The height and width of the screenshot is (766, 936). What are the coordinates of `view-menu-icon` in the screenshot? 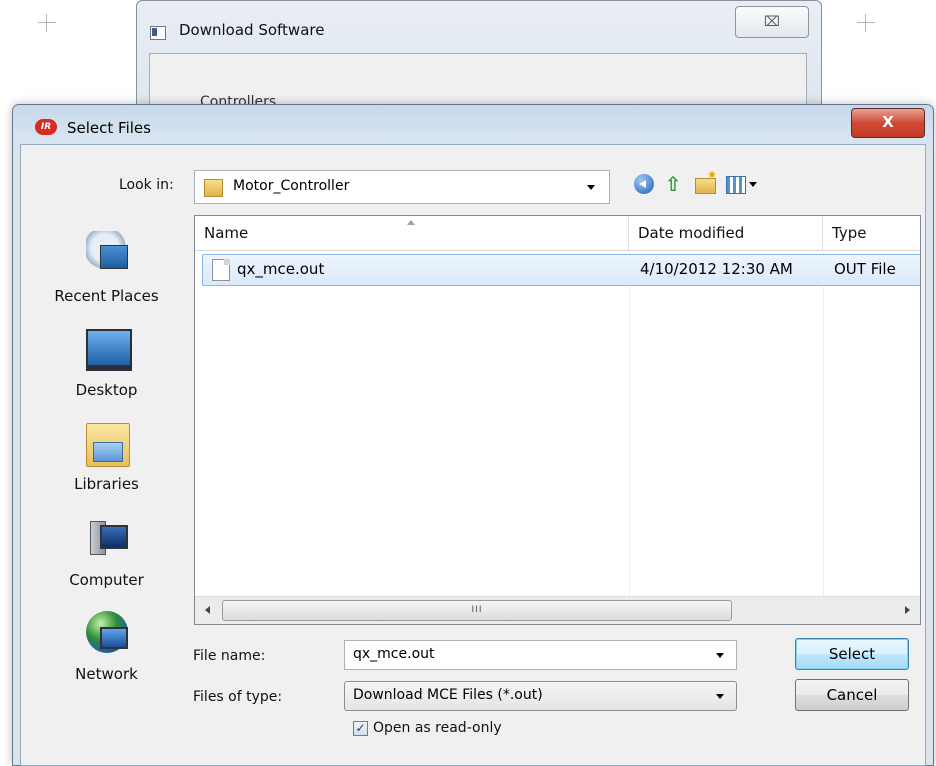 It's located at (742, 184).